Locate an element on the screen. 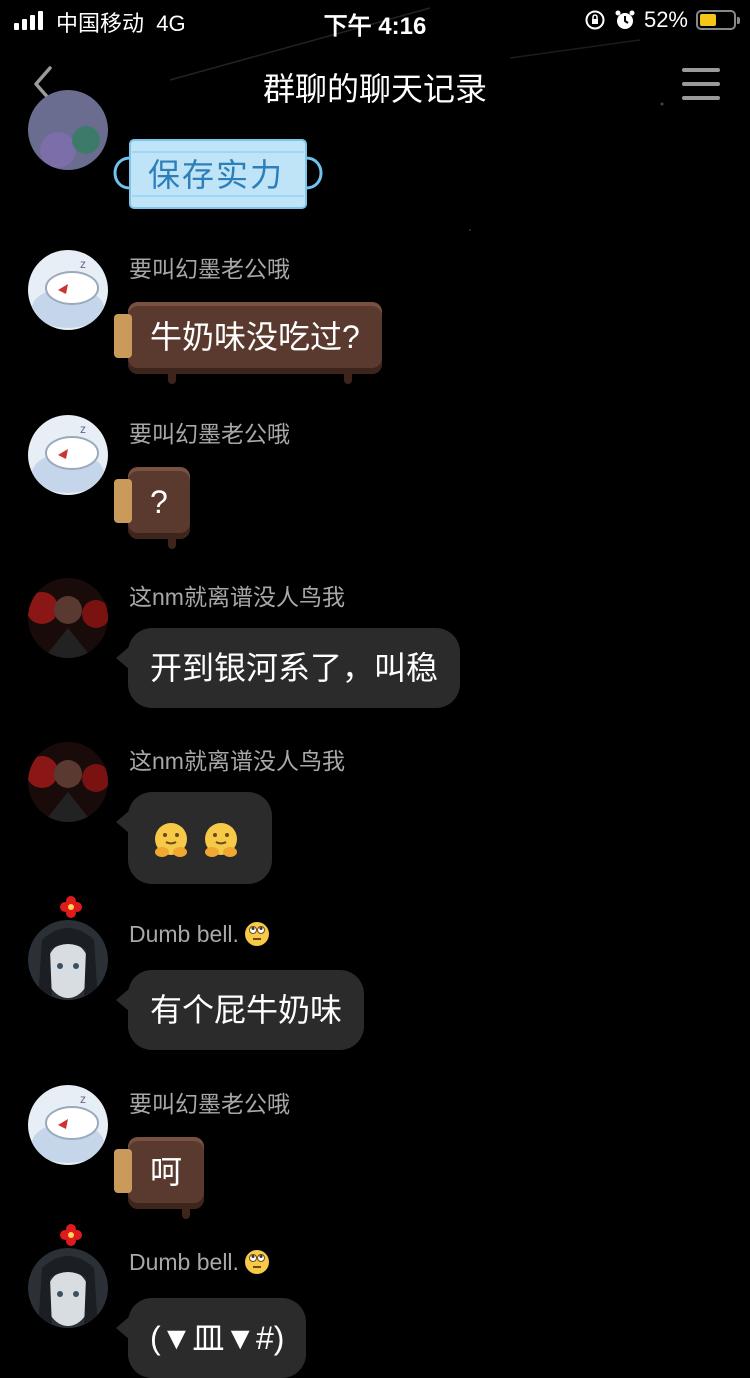 This screenshot has height=1378, width=750. page-title: 群聊的聊天记录 is located at coordinates (374, 89).